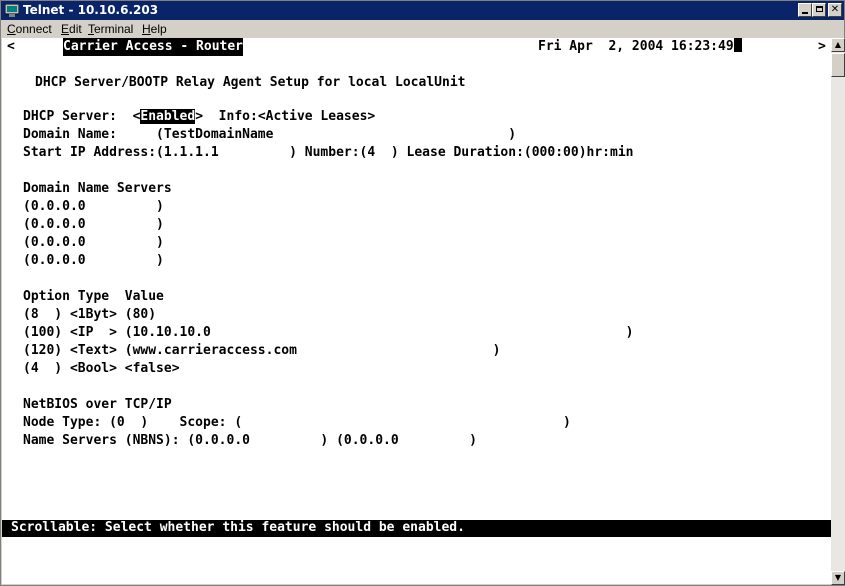  I want to click on terminal-cursor, so click(737, 45).